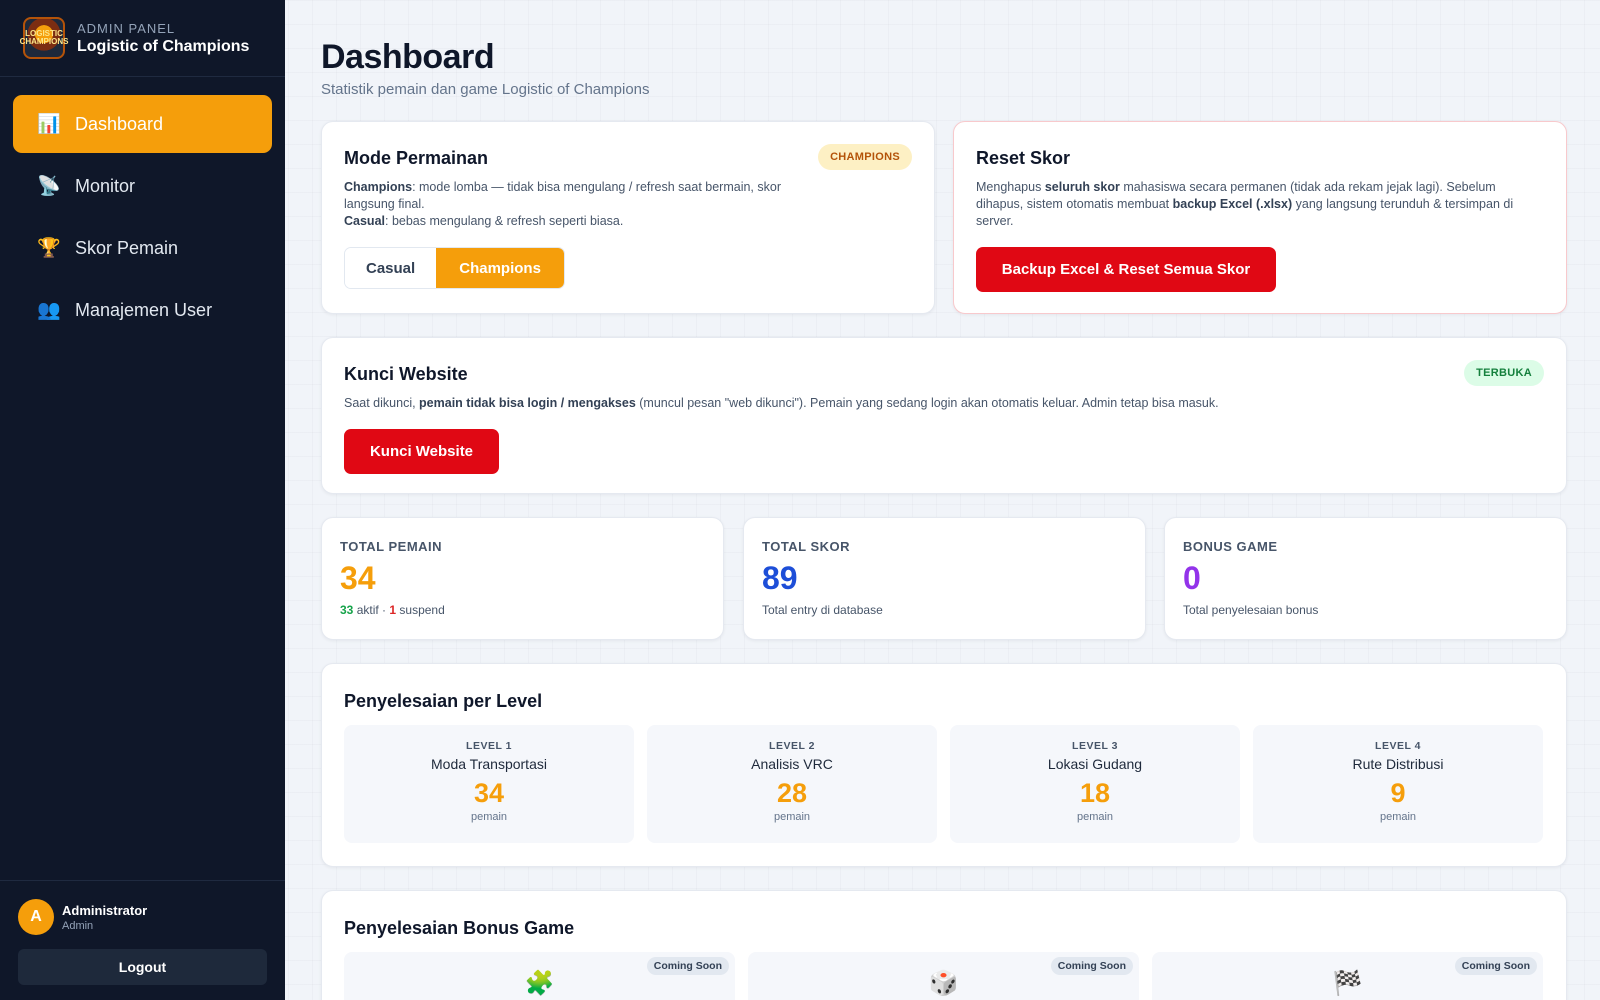  Describe the element at coordinates (1251, 610) in the screenshot. I see `stat-sub: Total penyelesaian bonus` at that location.